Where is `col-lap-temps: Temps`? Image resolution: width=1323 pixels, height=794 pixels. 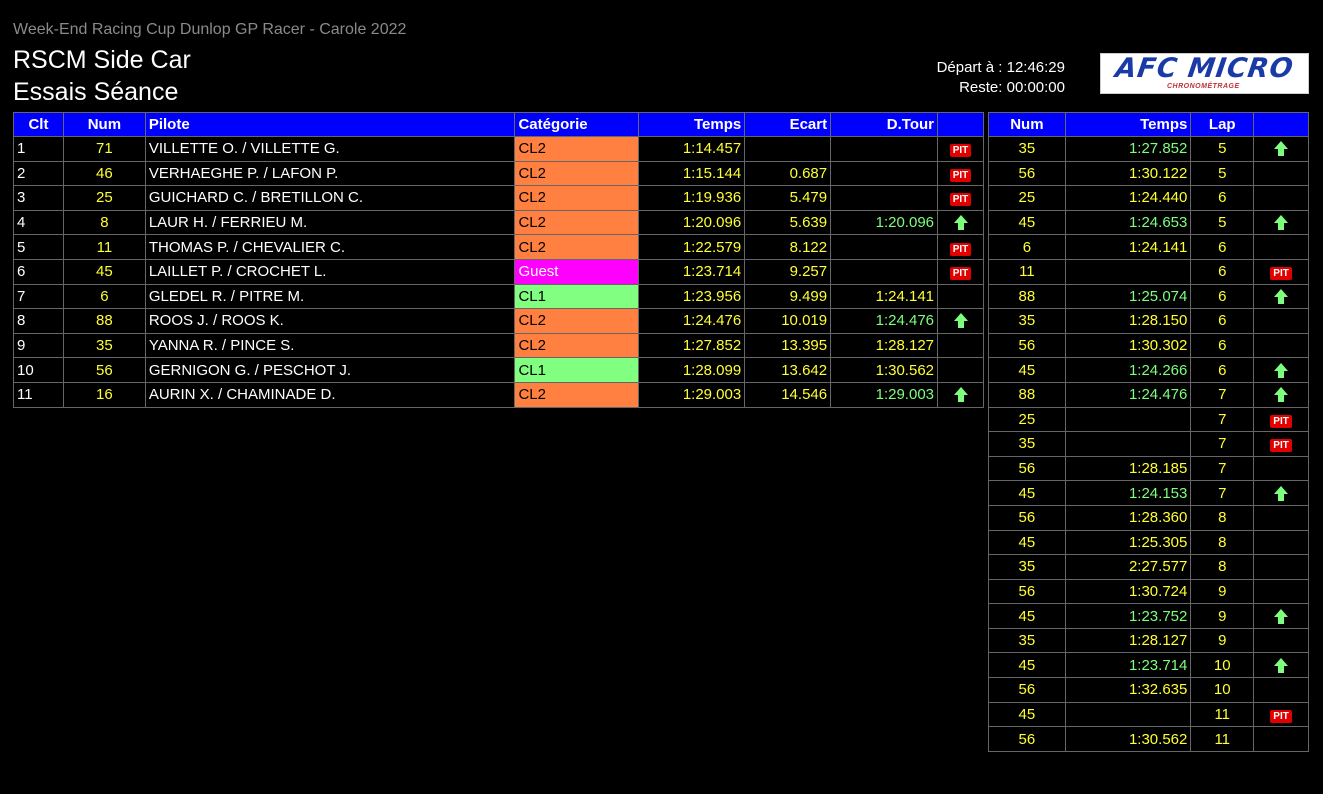 col-lap-temps: Temps is located at coordinates (1128, 124).